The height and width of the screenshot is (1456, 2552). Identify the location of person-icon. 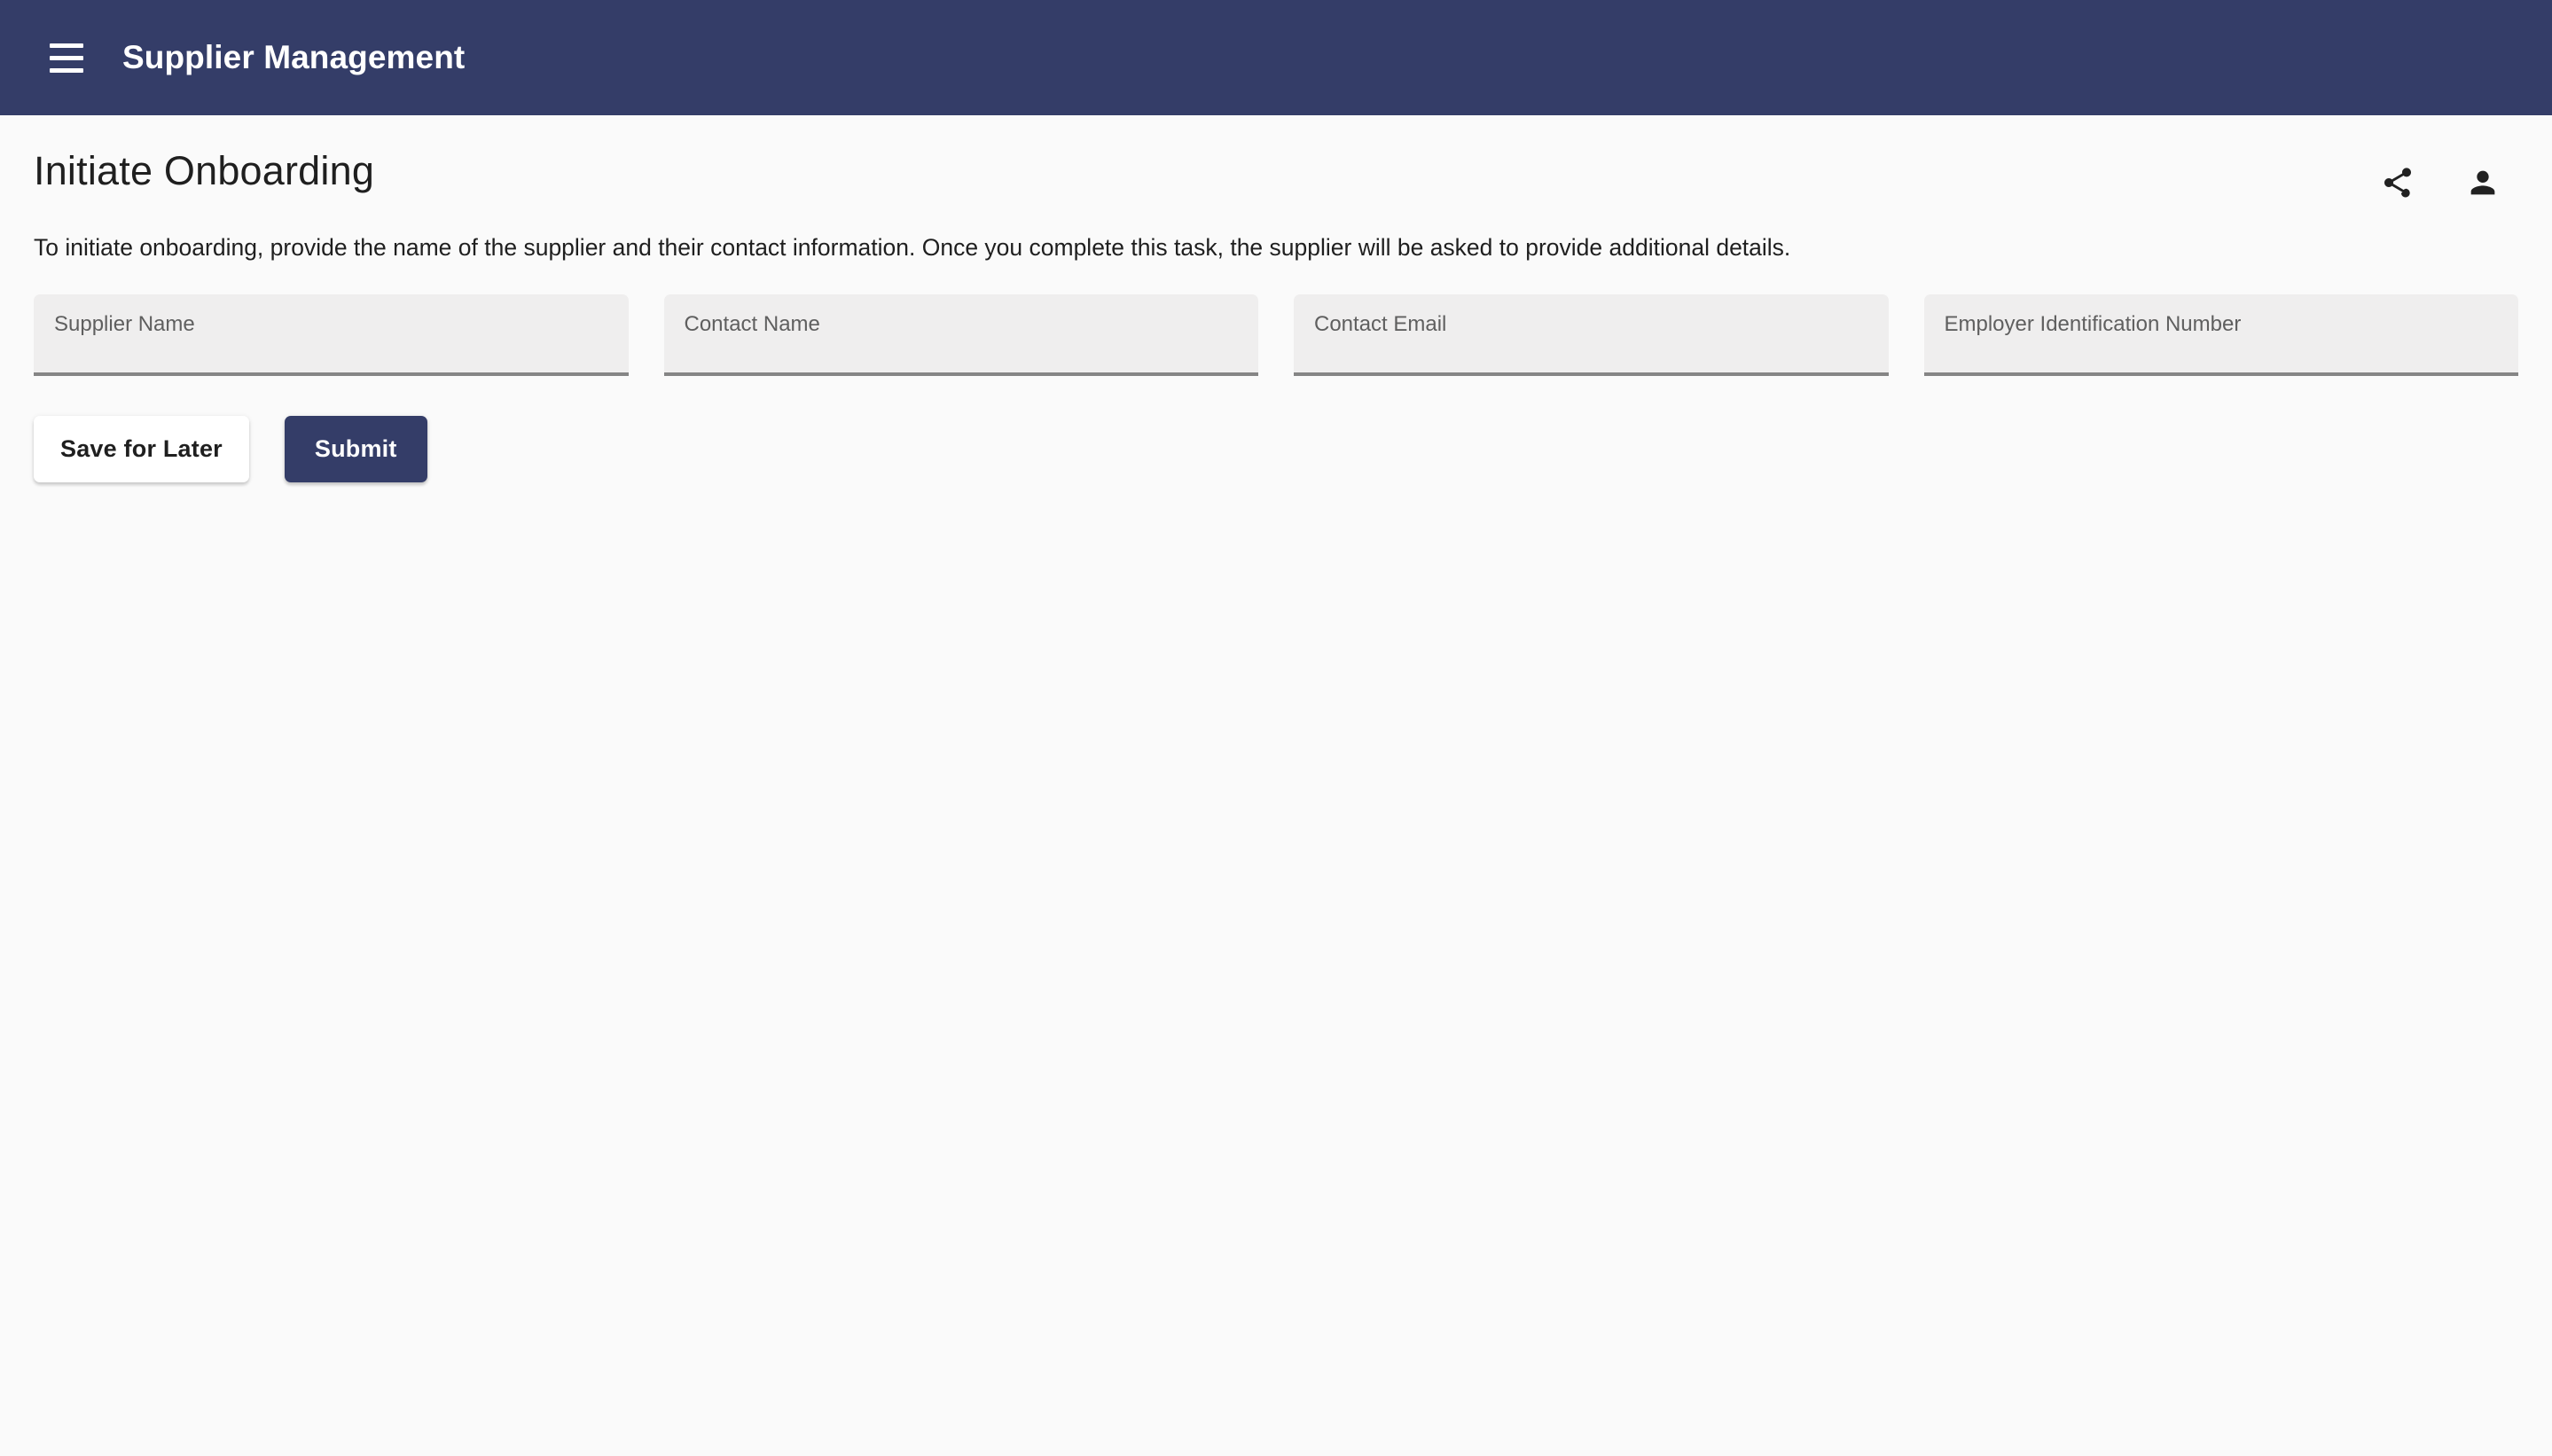
(2483, 182).